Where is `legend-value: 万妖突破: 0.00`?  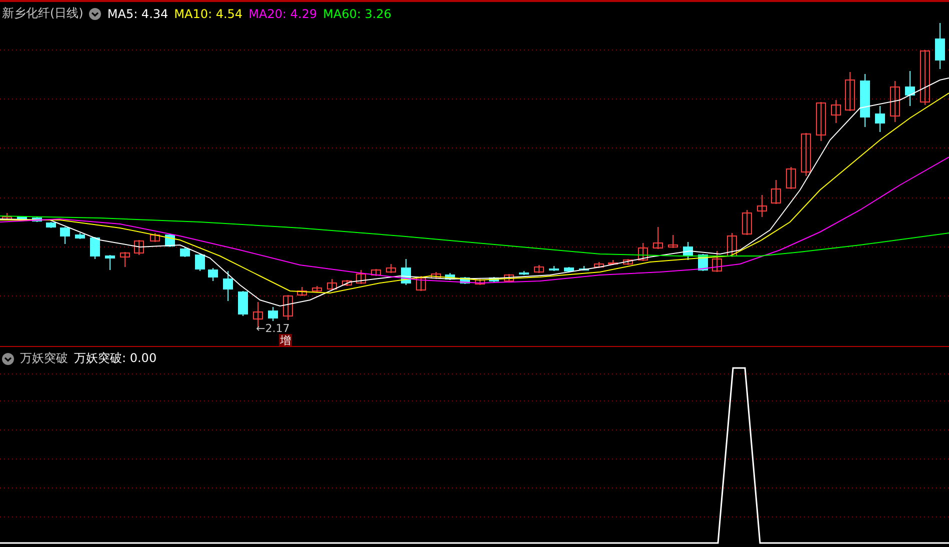 legend-value: 万妖突破: 0.00 is located at coordinates (115, 358).